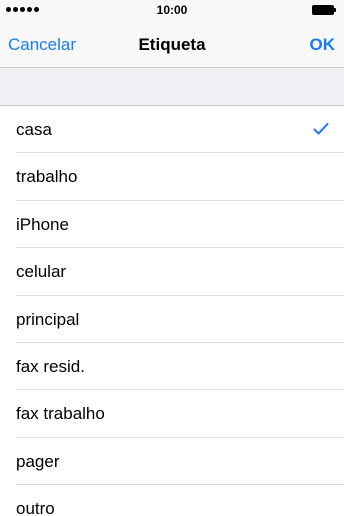 This screenshot has width=344, height=516. I want to click on list-item-label: trabalho, so click(47, 177).